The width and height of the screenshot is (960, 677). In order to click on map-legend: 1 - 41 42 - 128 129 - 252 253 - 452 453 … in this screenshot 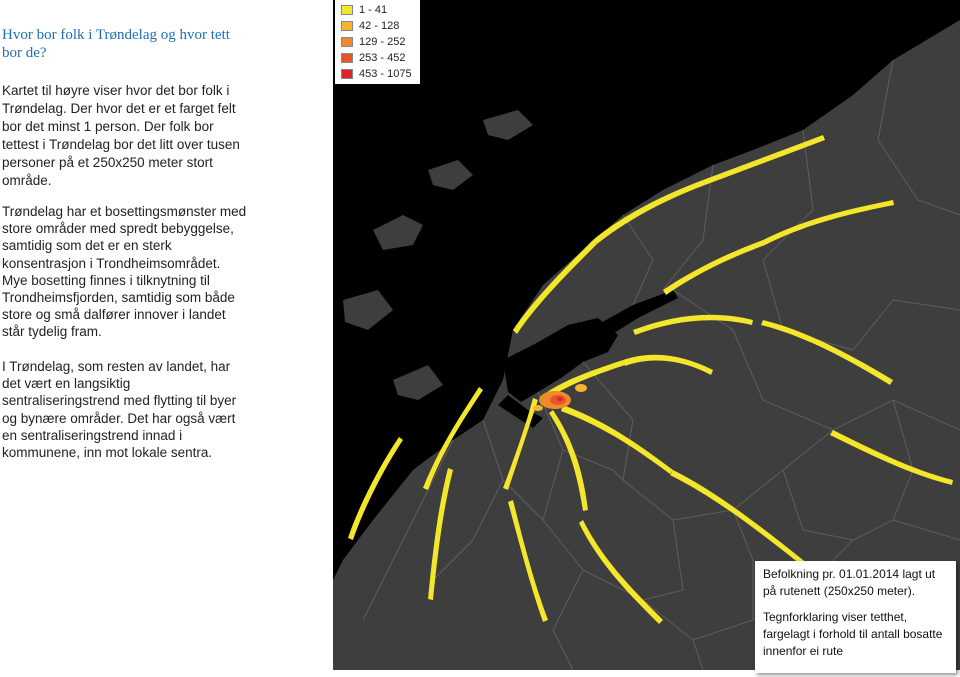, I will do `click(377, 42)`.